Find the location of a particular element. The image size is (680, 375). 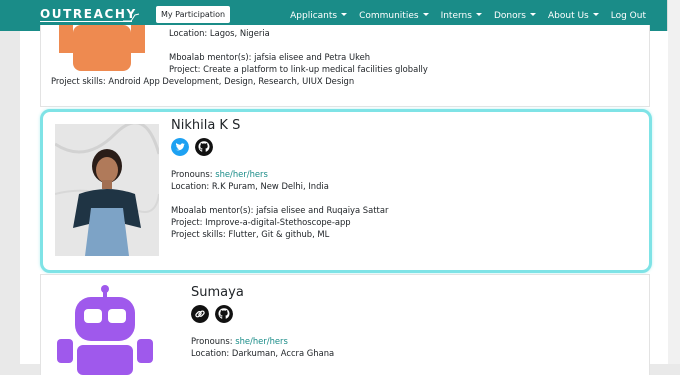

my-participation-button: My Participation is located at coordinates (193, 14).